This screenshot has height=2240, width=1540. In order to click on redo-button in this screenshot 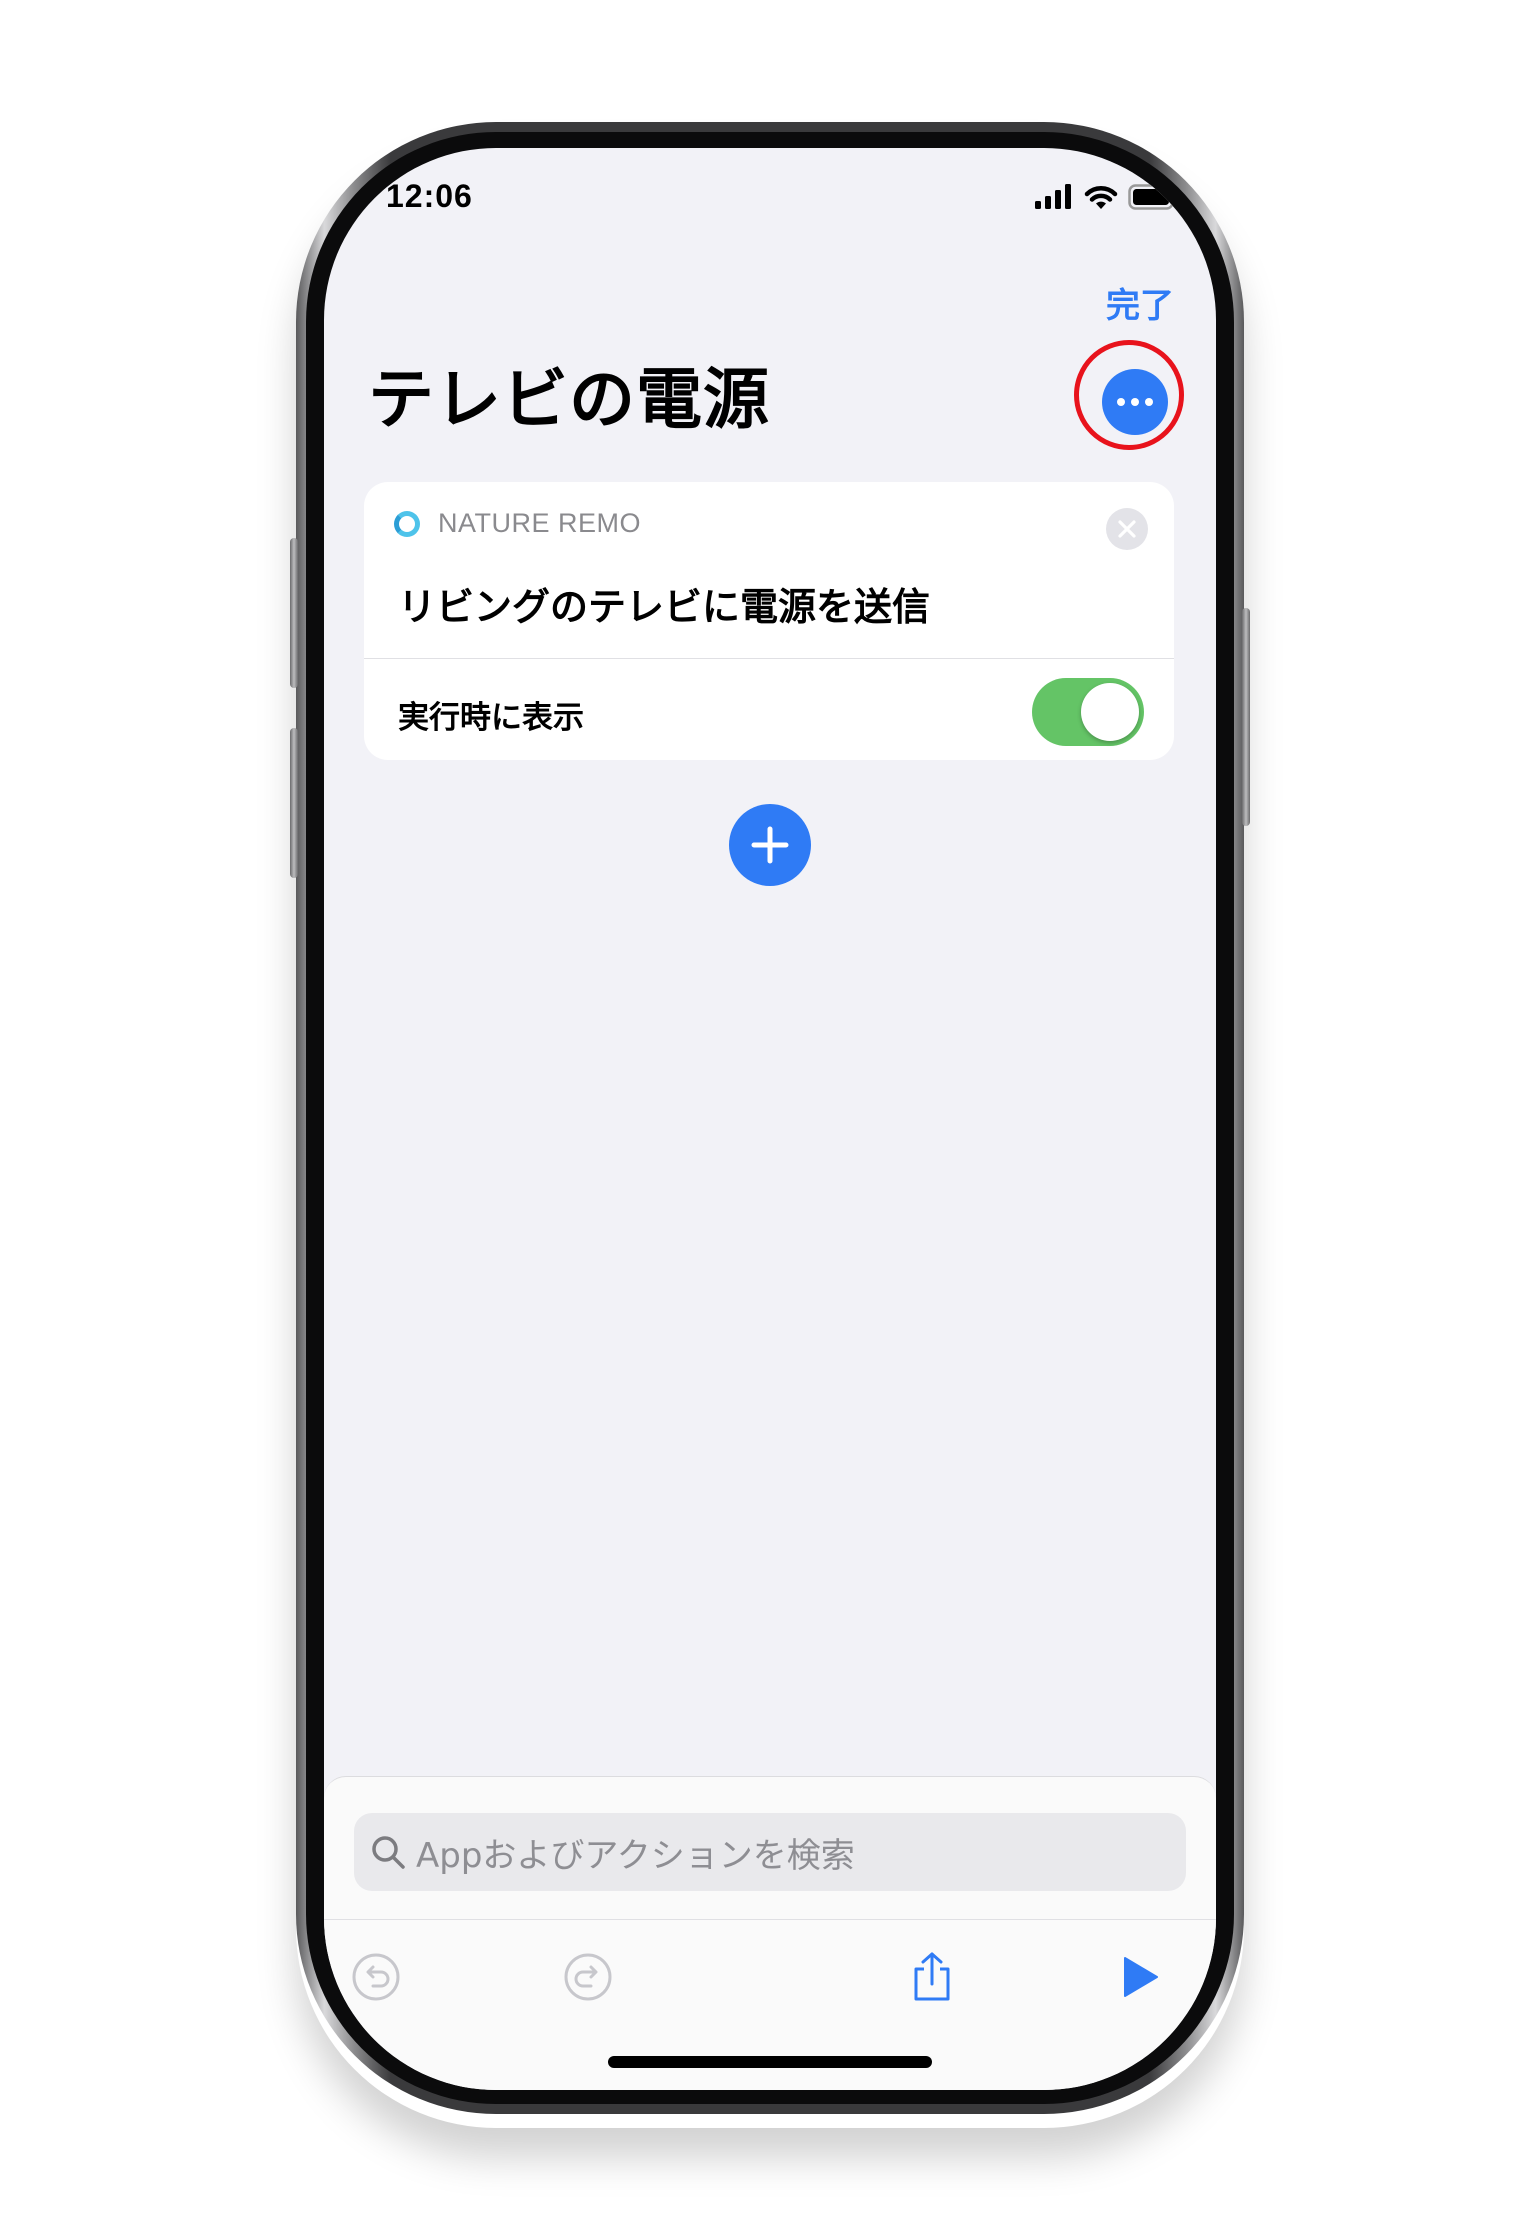, I will do `click(588, 1977)`.